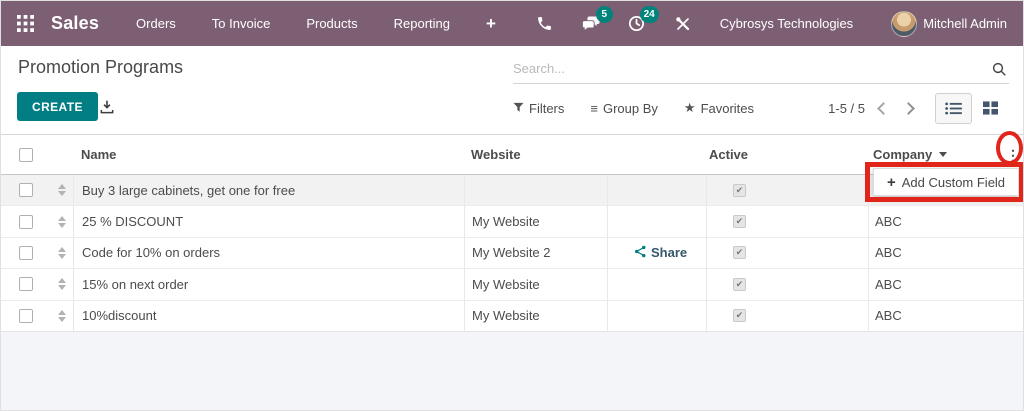 The image size is (1024, 411). Describe the element at coordinates (422, 23) in the screenshot. I see `nav-item-reporting: Reporting` at that location.